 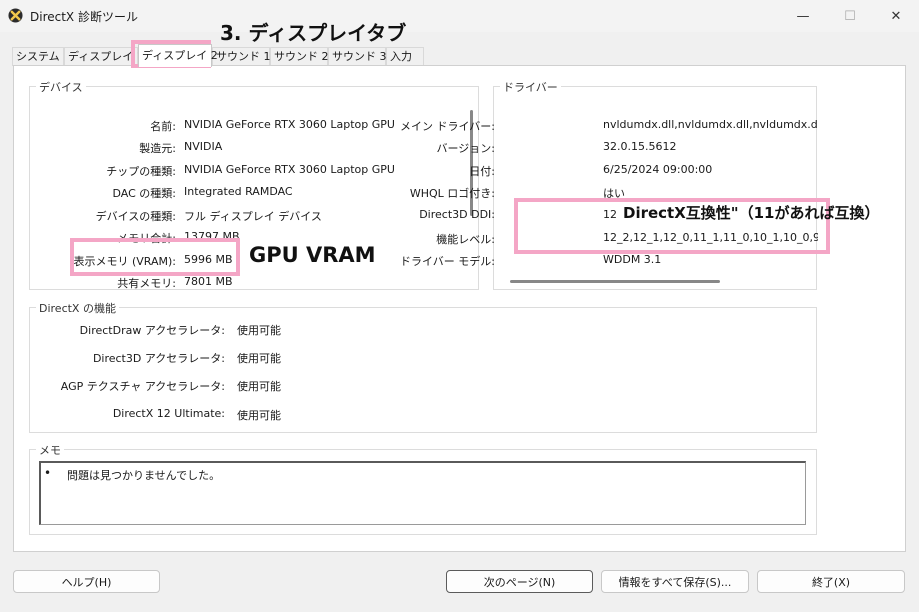 I want to click on driver-date-label: 日付:, so click(x=482, y=171).